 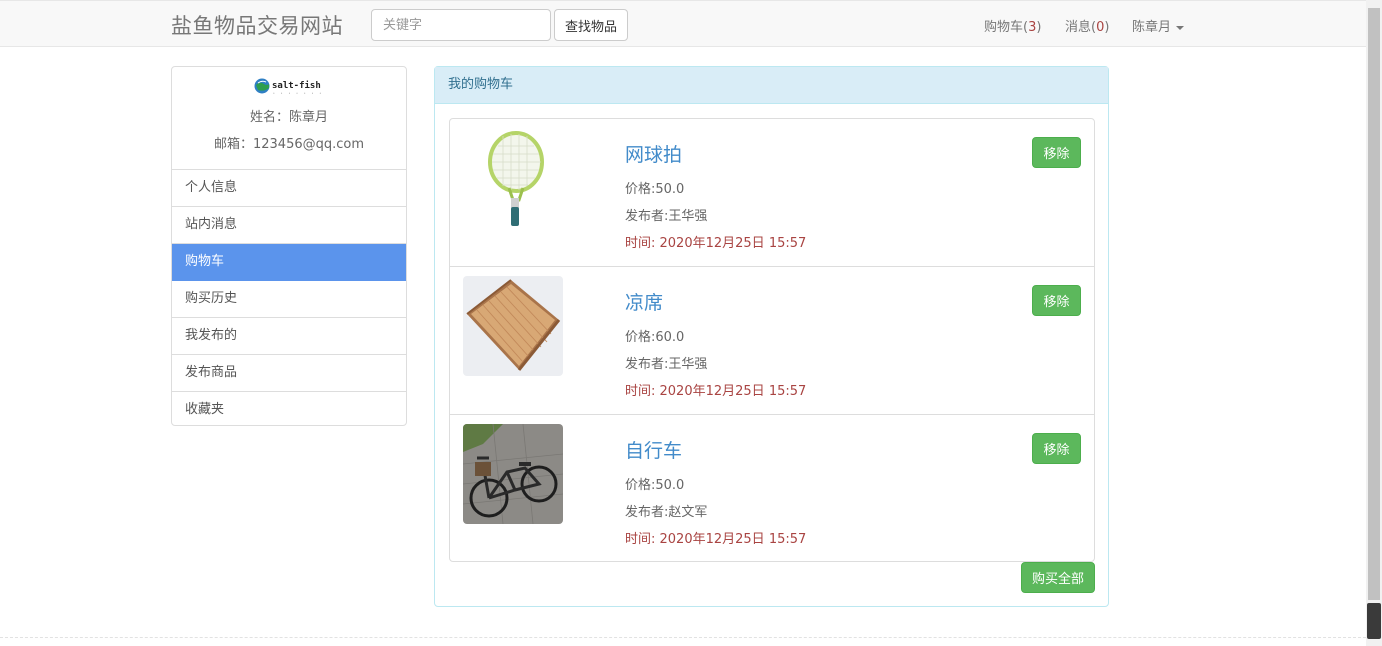 What do you see at coordinates (257, 25) in the screenshot?
I see `site-brand: 盐鱼物品交易网站` at bounding box center [257, 25].